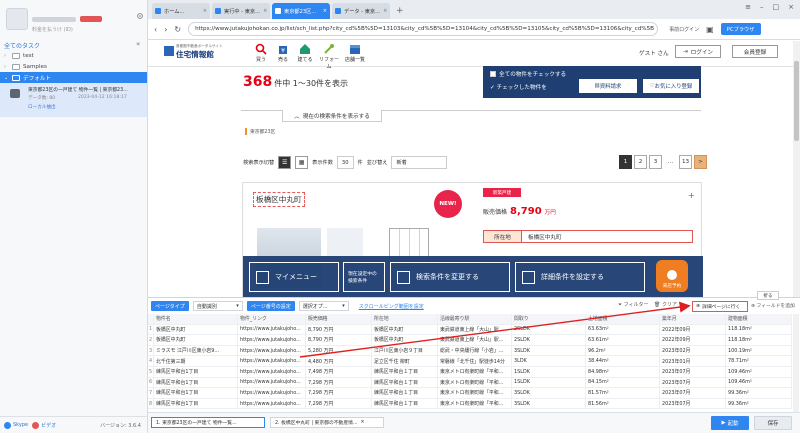  Describe the element at coordinates (283, 53) in the screenshot. I see `nav-sell: ¥ 売る` at that location.